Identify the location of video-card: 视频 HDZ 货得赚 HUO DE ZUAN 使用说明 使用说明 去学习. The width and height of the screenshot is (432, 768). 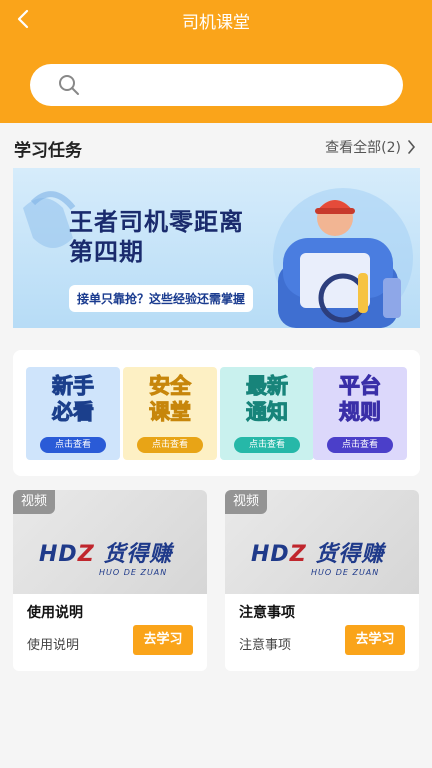
(110, 580).